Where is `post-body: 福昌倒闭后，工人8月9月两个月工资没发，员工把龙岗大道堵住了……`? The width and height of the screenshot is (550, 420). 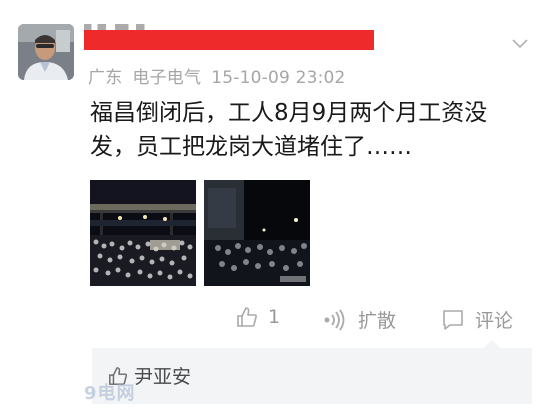 post-body: 福昌倒闭后，工人8月9月两个月工资没发，员工把龙岗大道堵住了…… is located at coordinates (289, 130).